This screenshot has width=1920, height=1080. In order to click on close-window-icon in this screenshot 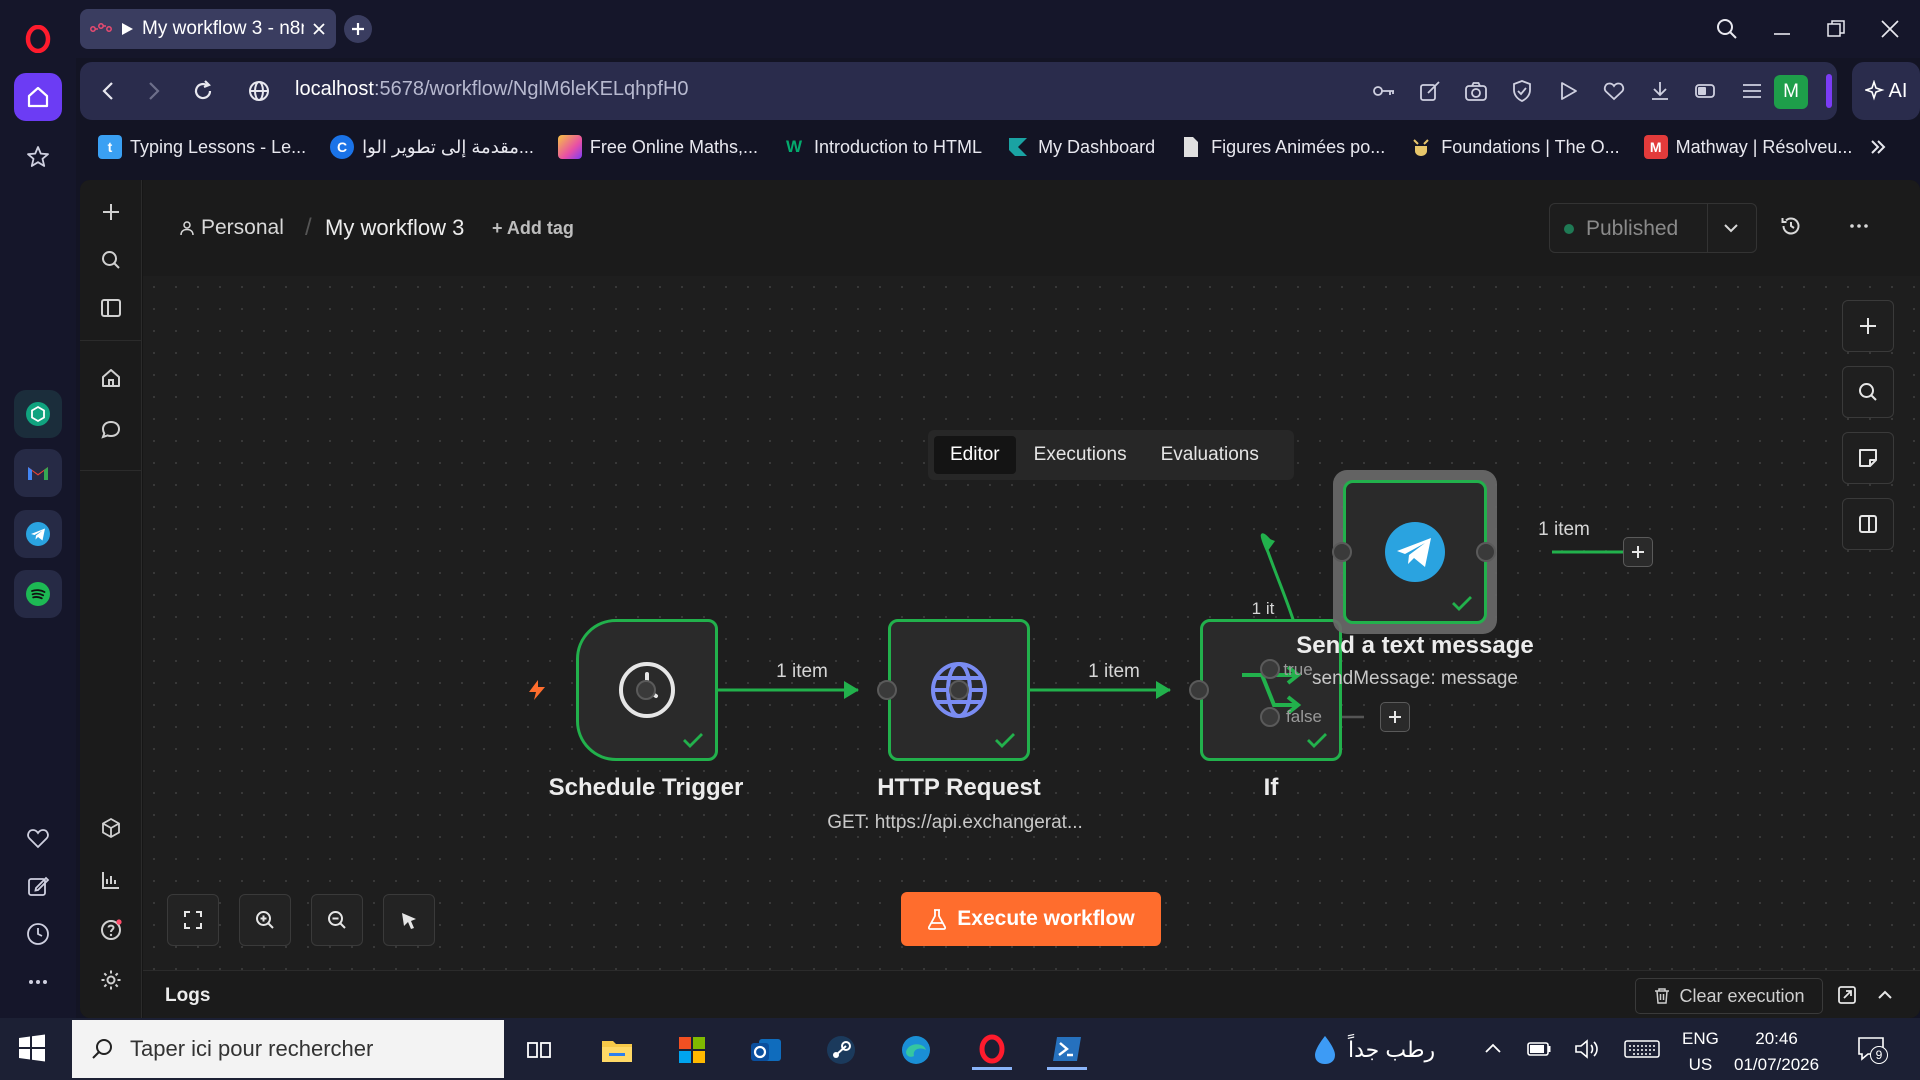, I will do `click(1890, 29)`.